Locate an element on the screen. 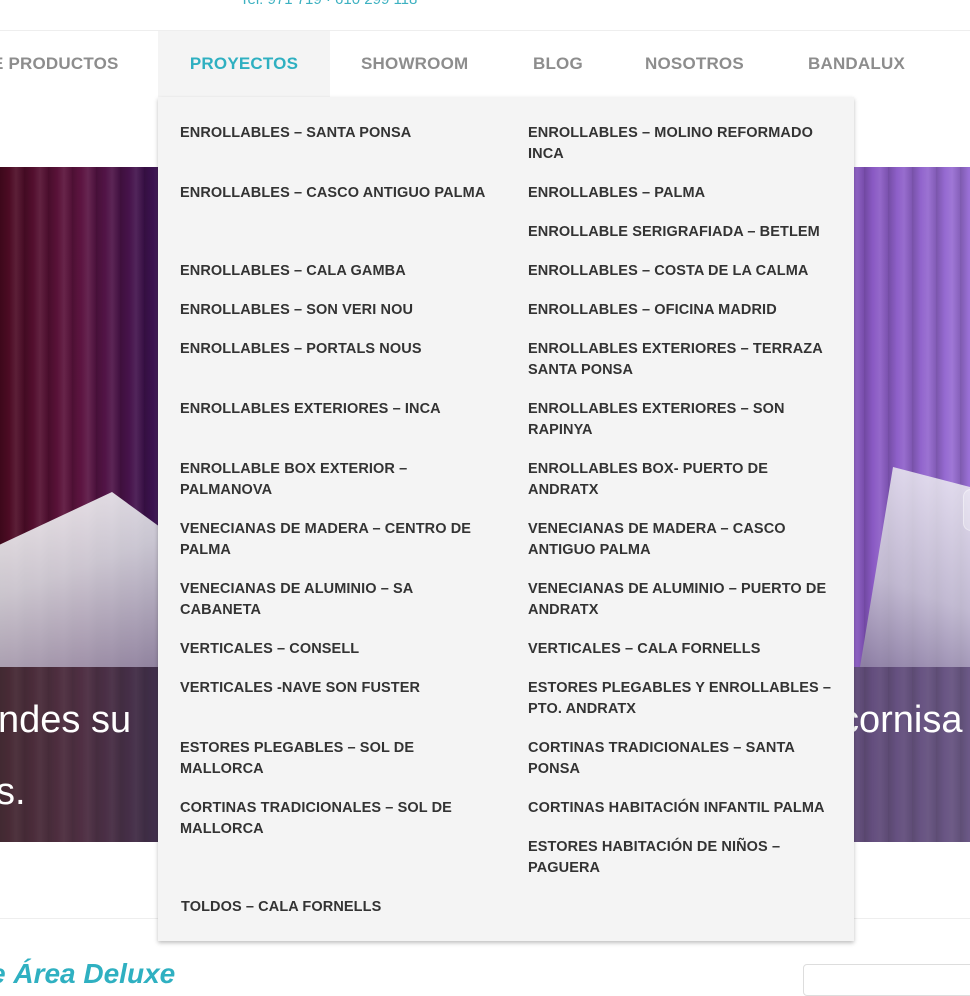 Image resolution: width=970 pixels, height=996 pixels. menu-item: CORTINAS HABITACIÓN INFANTIL PALMA is located at coordinates (683, 808).